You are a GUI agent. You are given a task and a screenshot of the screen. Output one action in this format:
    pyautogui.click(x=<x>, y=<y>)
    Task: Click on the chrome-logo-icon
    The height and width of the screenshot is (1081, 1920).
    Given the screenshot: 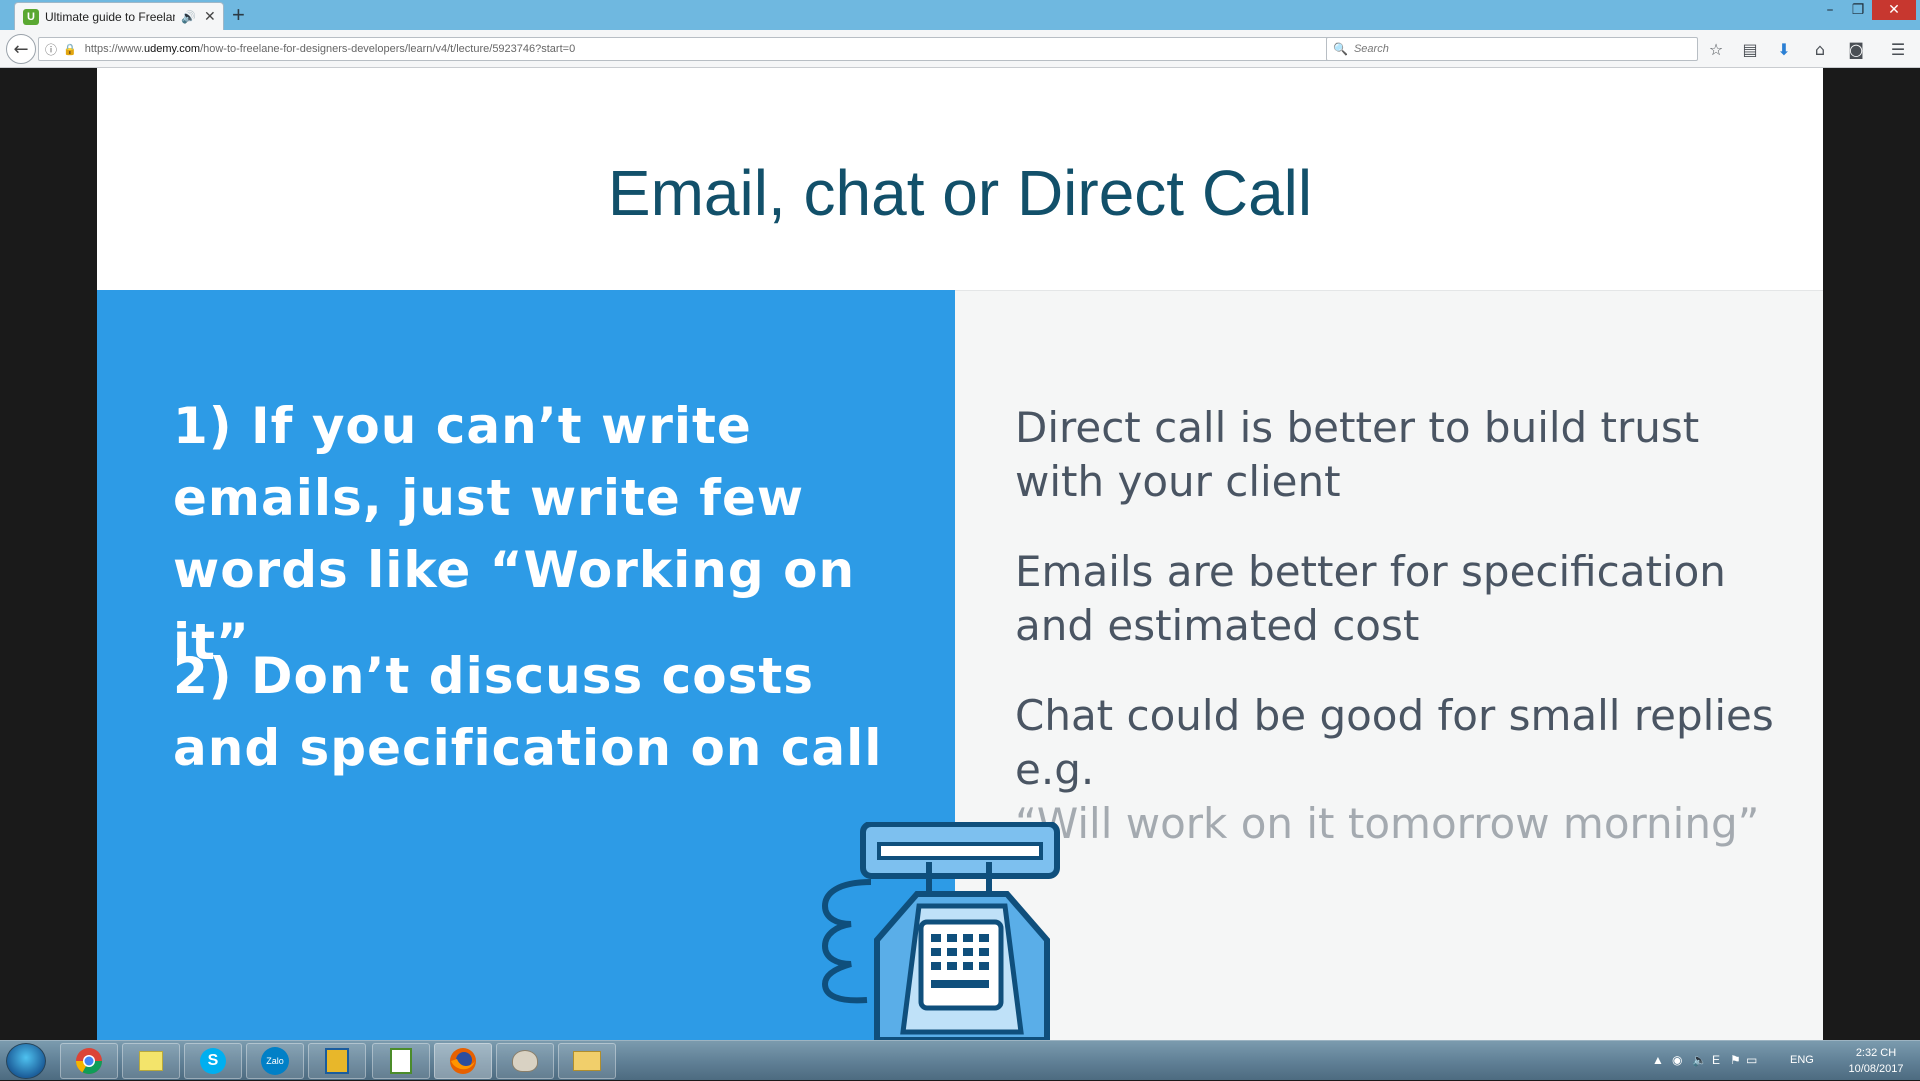 What is the action you would take?
    pyautogui.click(x=89, y=1061)
    